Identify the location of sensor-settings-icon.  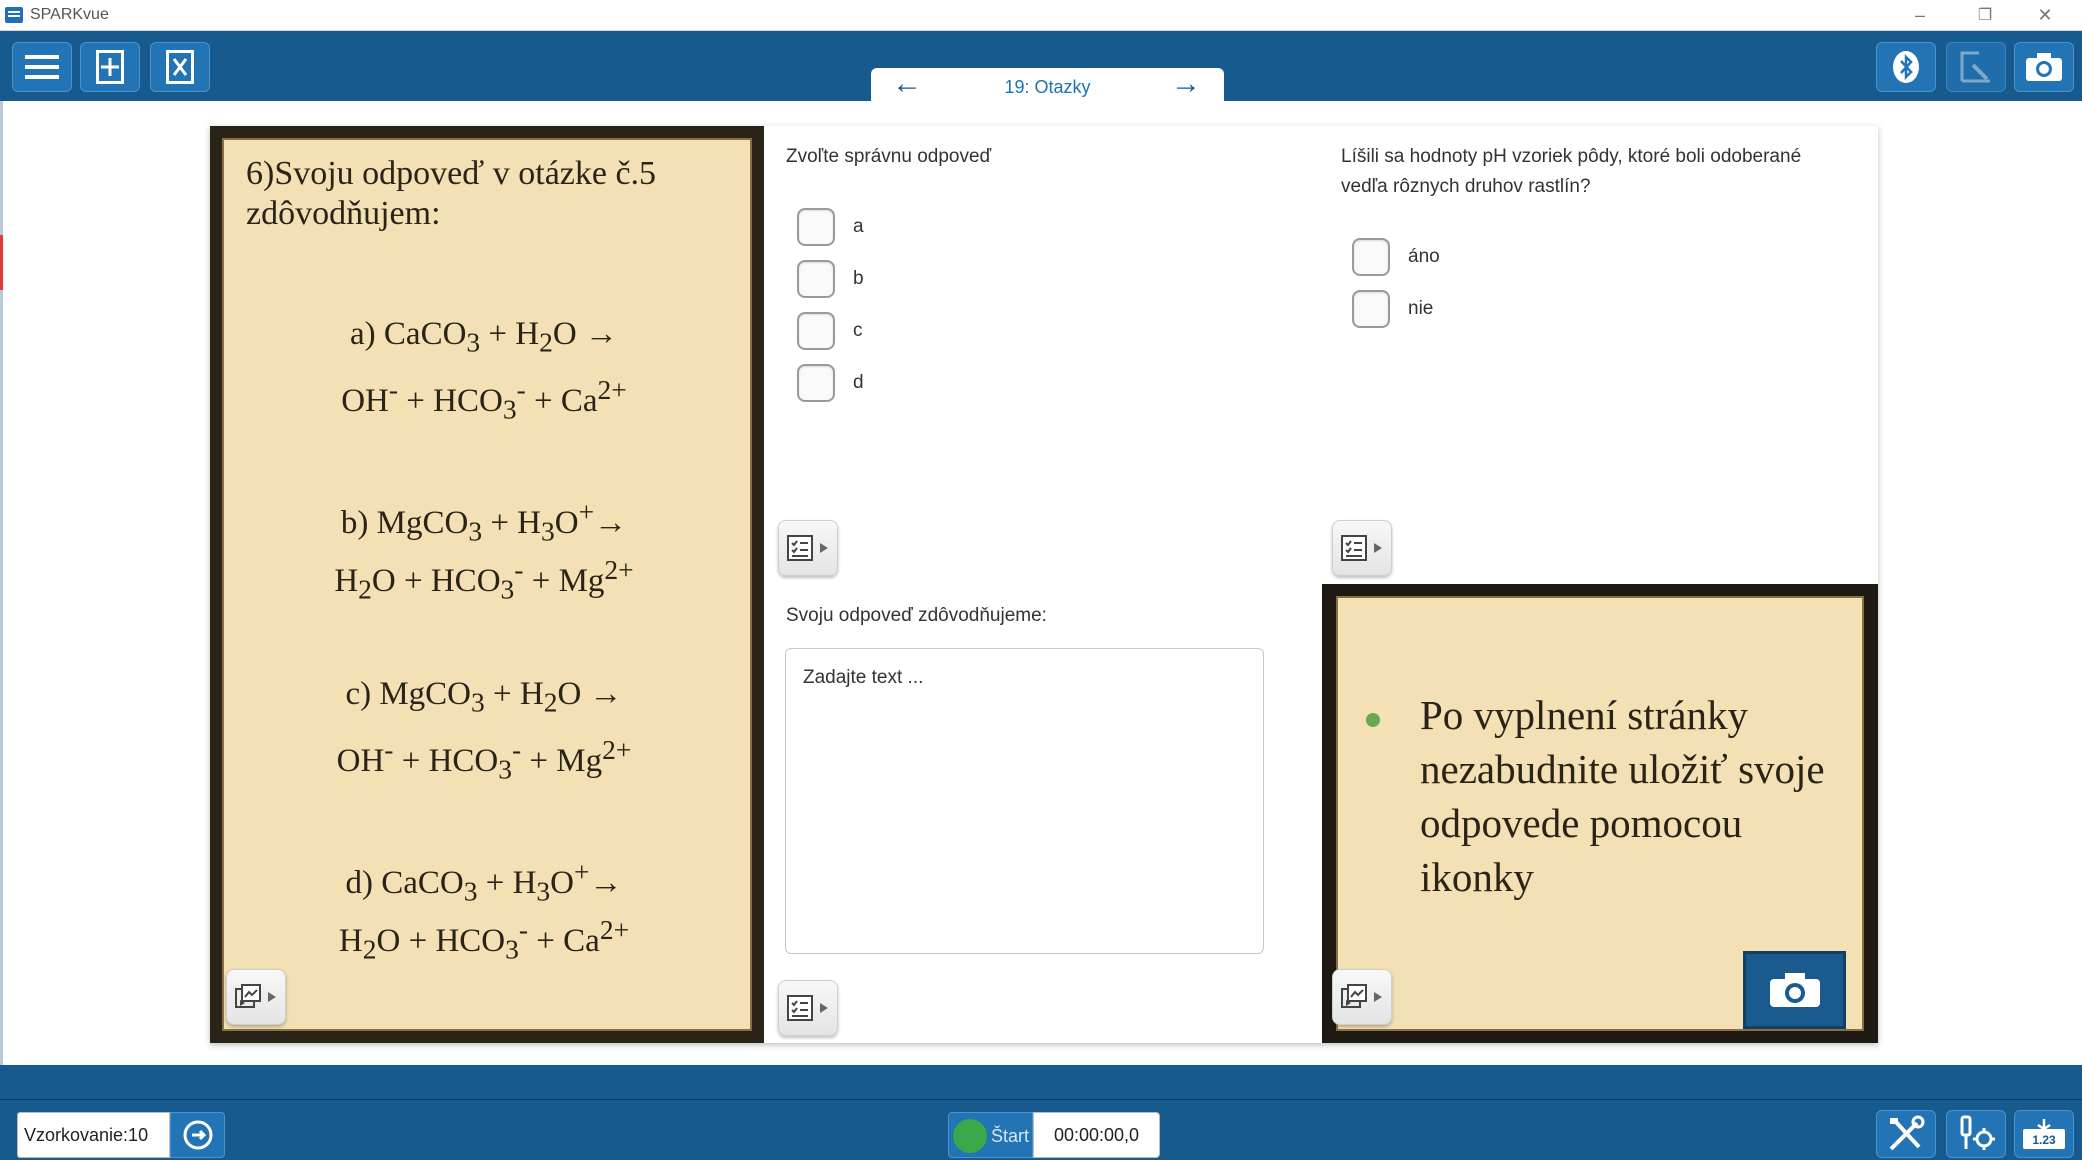
(1977, 1132).